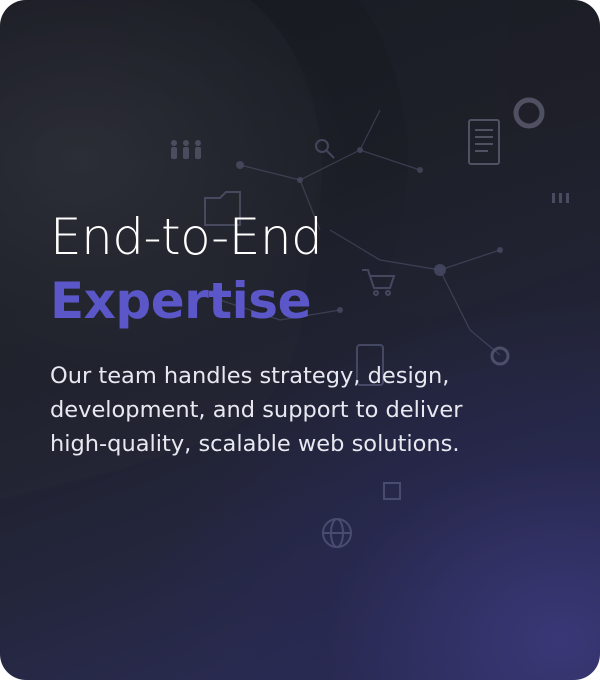  I want to click on title-line-accent: Expertise, so click(180, 301).